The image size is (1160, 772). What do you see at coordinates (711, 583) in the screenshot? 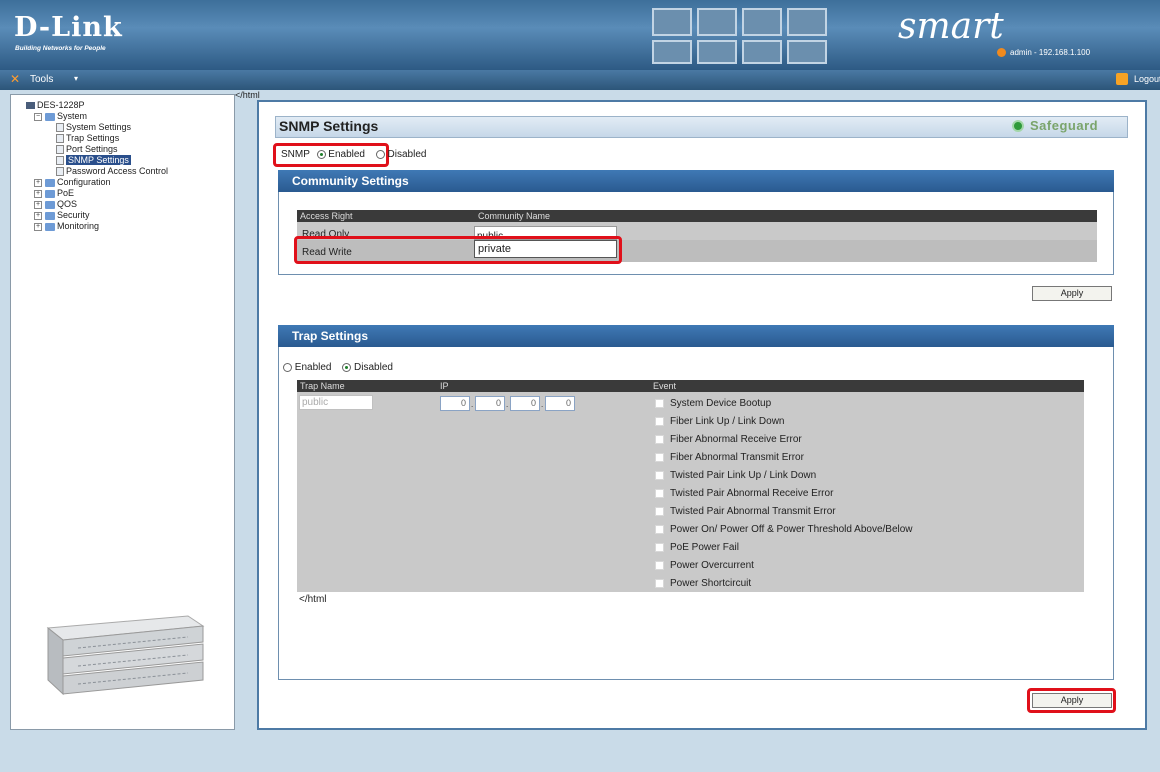
I see `event-label: Power Shortcircuit` at bounding box center [711, 583].